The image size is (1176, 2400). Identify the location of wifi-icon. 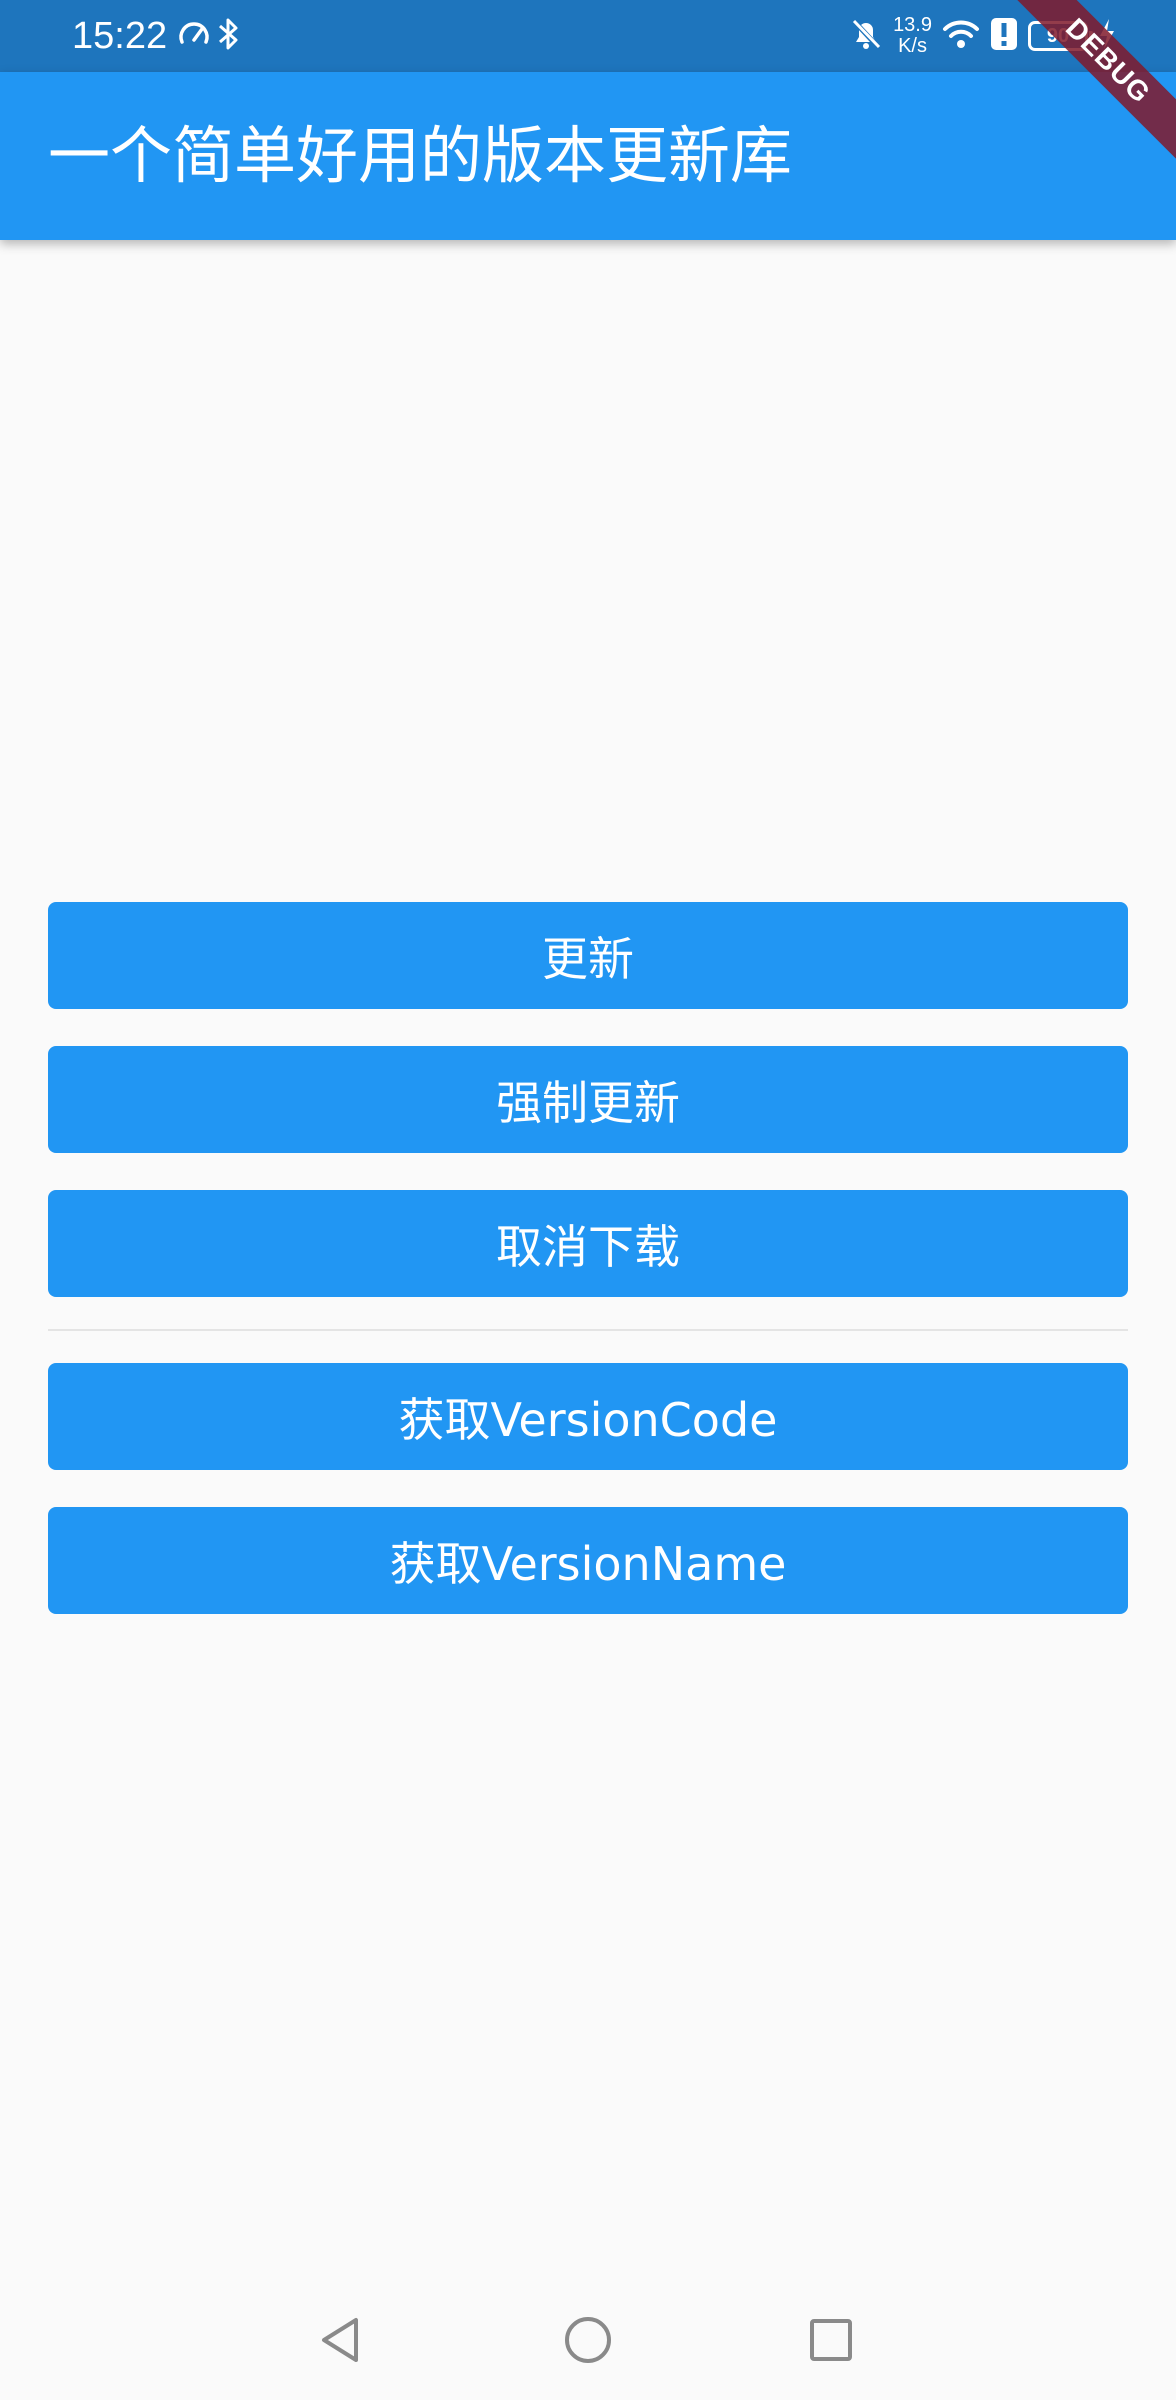
(961, 36).